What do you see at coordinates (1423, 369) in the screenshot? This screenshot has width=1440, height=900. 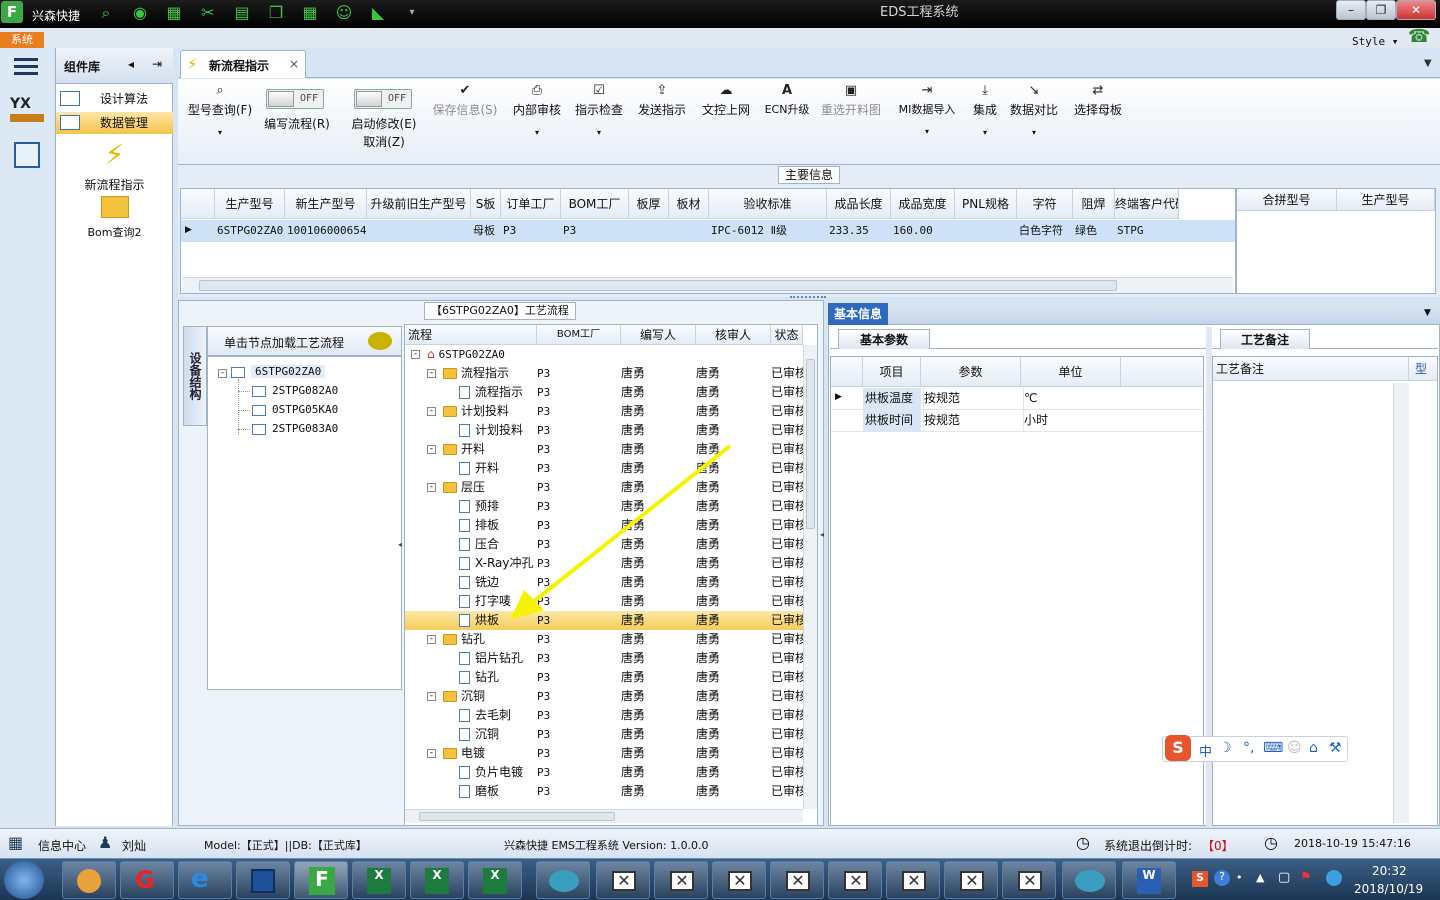 I see `column-header-model: 型` at bounding box center [1423, 369].